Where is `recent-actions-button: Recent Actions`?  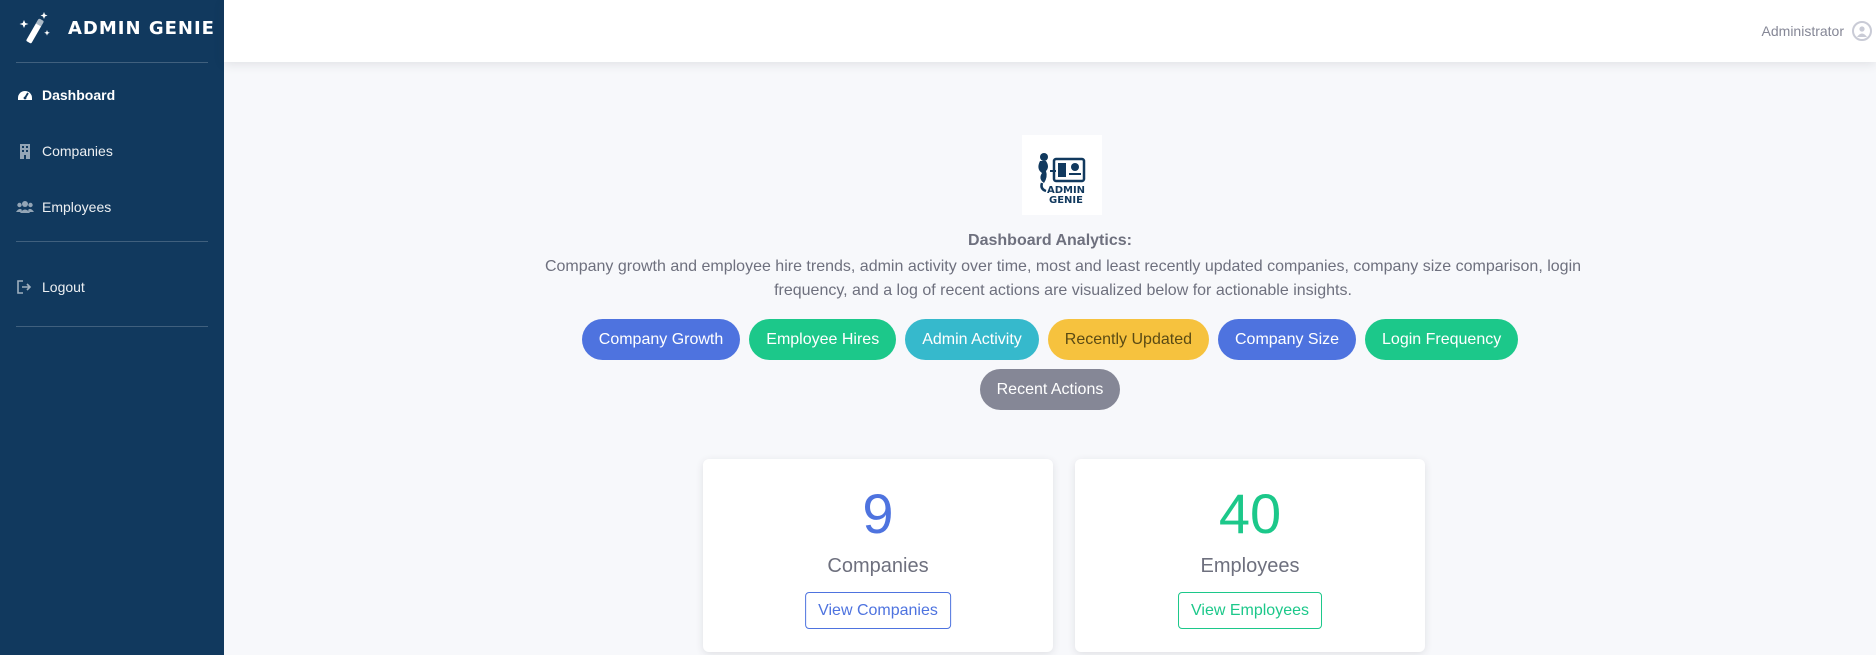 recent-actions-button: Recent Actions is located at coordinates (1050, 389).